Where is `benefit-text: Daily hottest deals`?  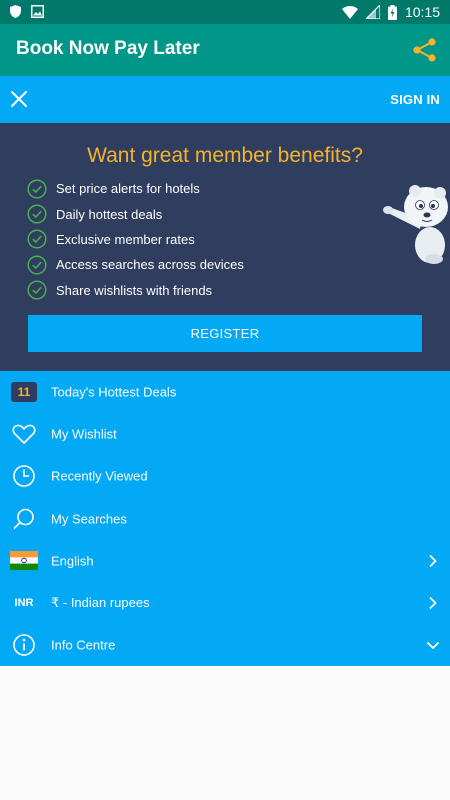
benefit-text: Daily hottest deals is located at coordinates (109, 214).